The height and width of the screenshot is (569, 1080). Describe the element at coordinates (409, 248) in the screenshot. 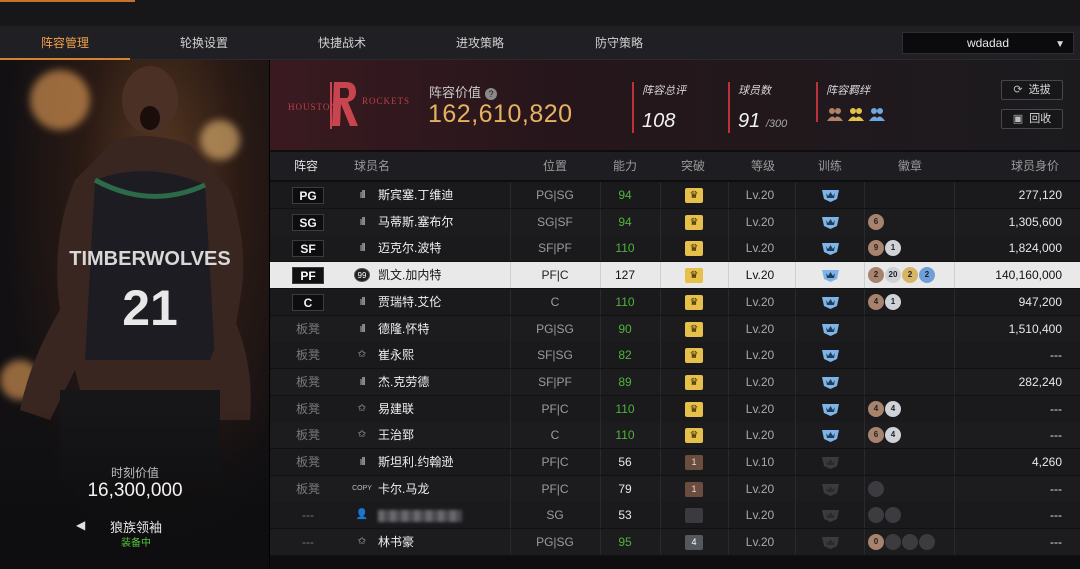

I see `player-name: 迈克尔.波特` at that location.